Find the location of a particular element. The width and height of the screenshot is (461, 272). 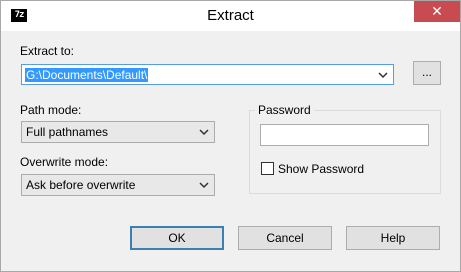

dialog-title: Extract is located at coordinates (230, 15).